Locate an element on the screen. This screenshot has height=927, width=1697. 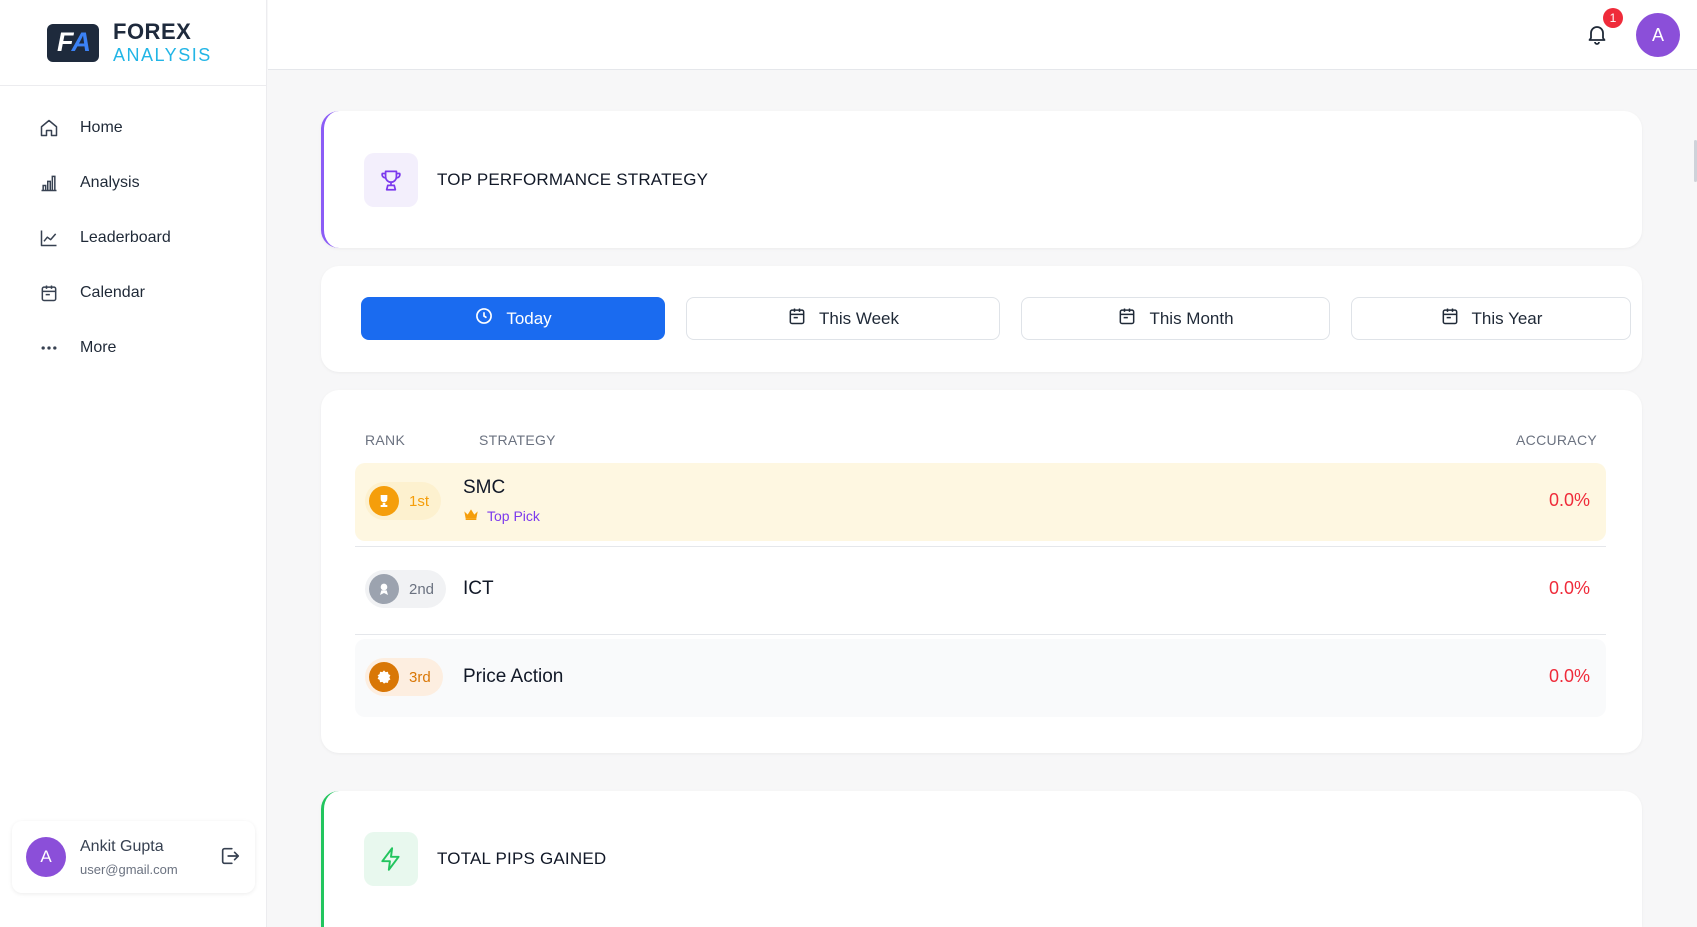
logo: FA is located at coordinates (73, 42).